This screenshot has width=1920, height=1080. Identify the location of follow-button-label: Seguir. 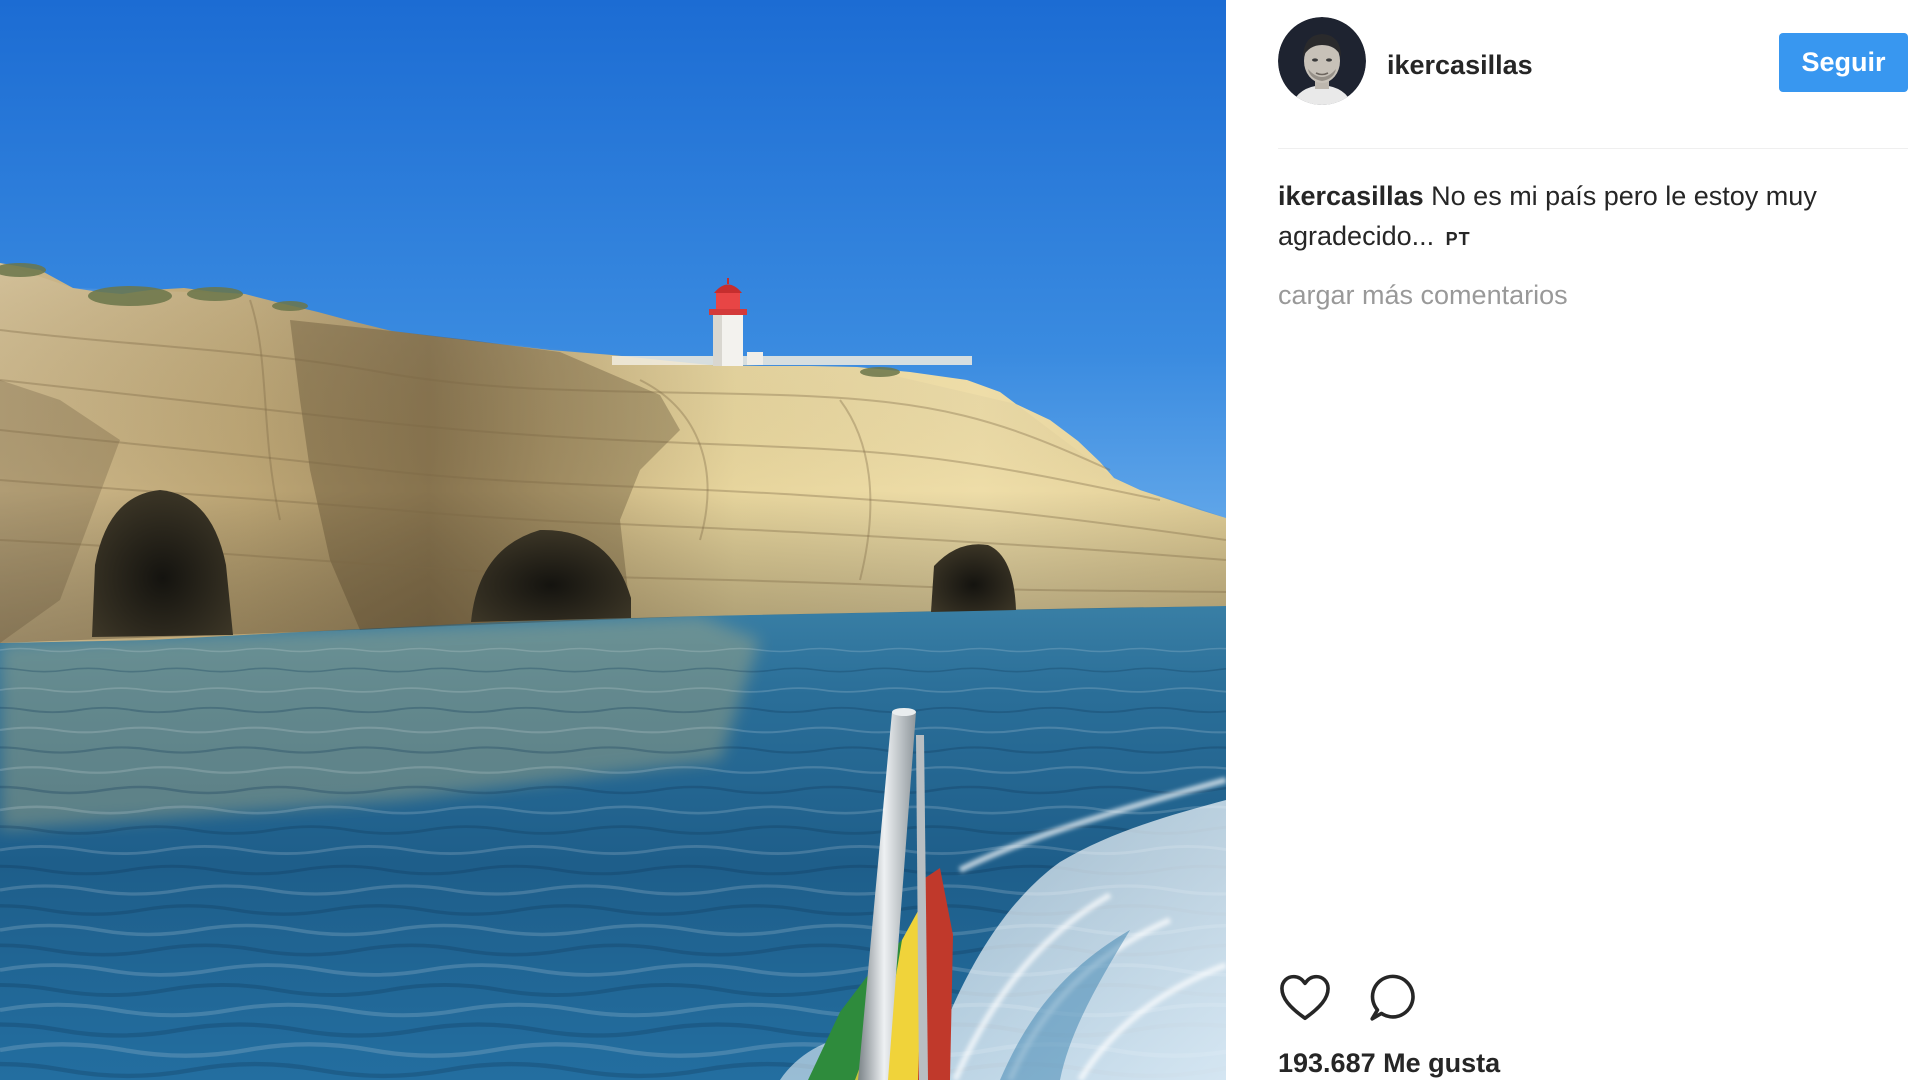
(1843, 62).